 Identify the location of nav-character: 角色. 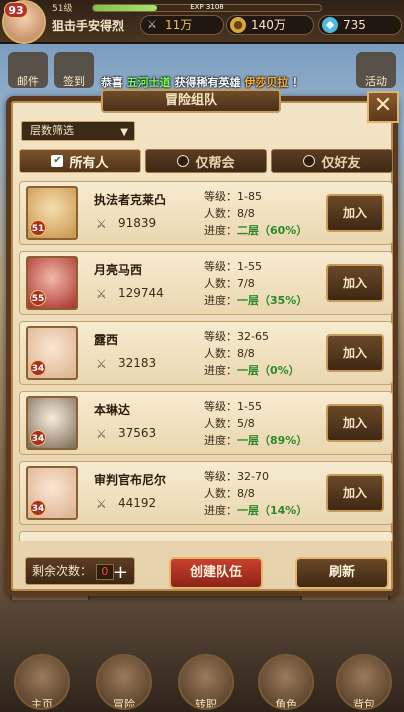
(286, 682).